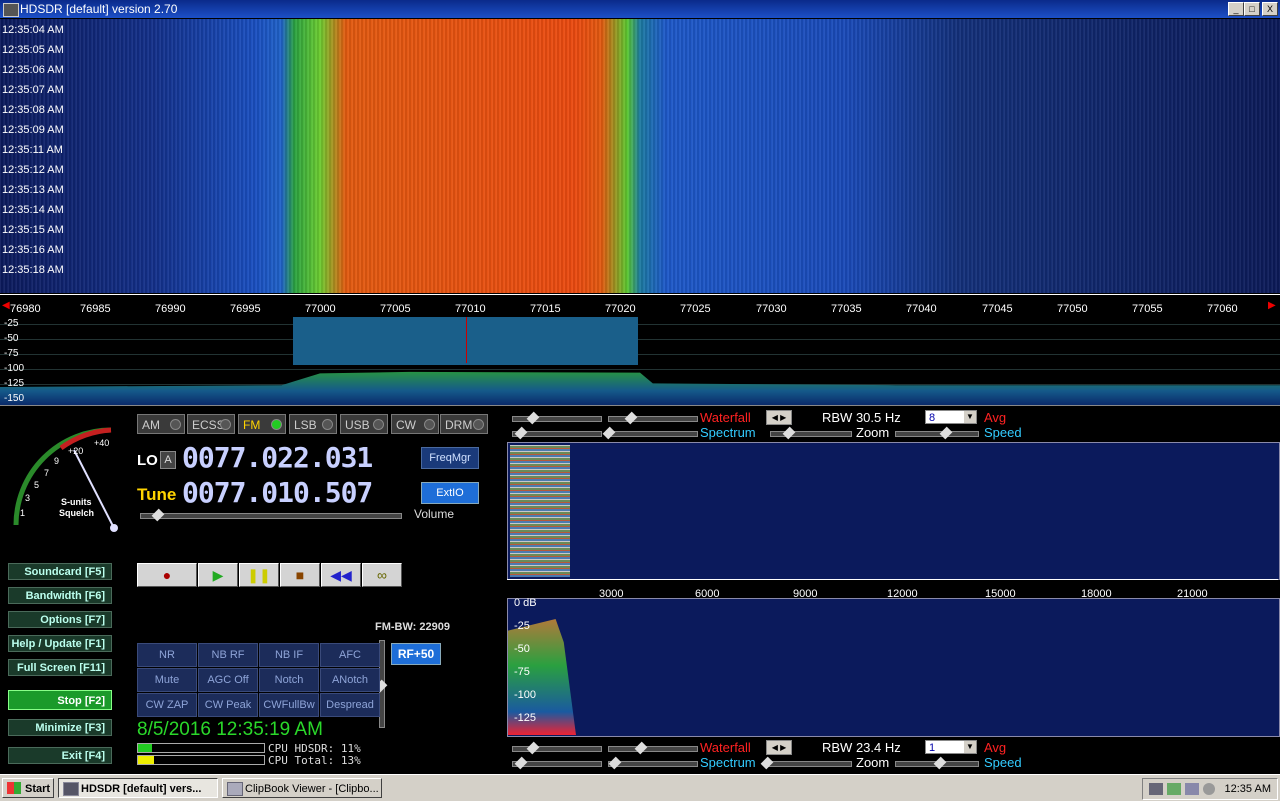 Image resolution: width=1280 pixels, height=801 pixels. What do you see at coordinates (779, 747) in the screenshot?
I see `af-waterfall-spin: ◀ ▶` at bounding box center [779, 747].